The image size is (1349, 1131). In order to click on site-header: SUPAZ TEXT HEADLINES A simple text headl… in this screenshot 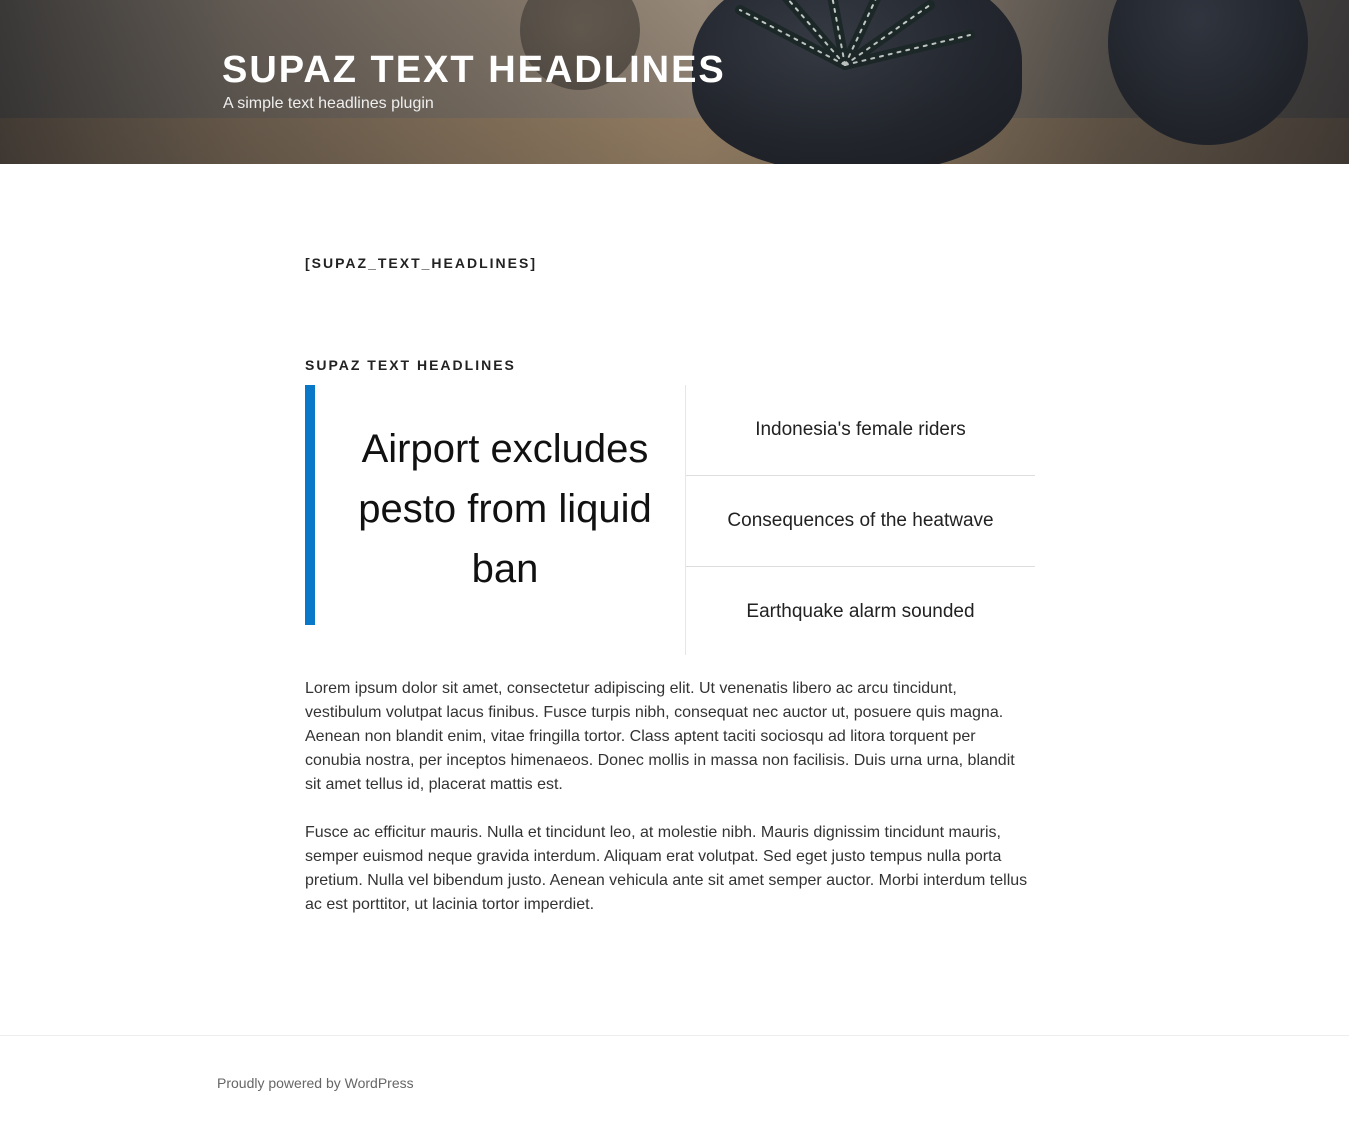, I will do `click(674, 82)`.